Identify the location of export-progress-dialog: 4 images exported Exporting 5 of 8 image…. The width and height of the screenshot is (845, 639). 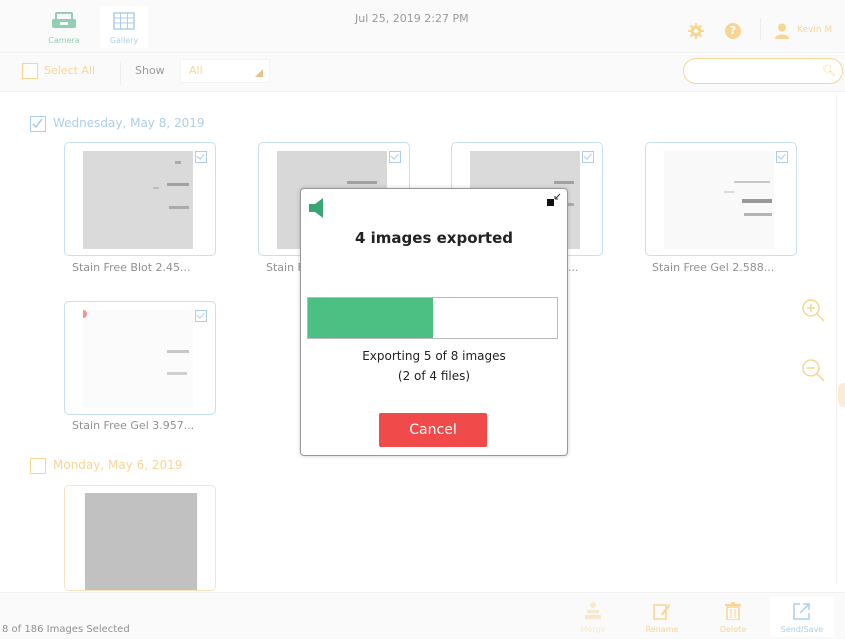
(434, 322).